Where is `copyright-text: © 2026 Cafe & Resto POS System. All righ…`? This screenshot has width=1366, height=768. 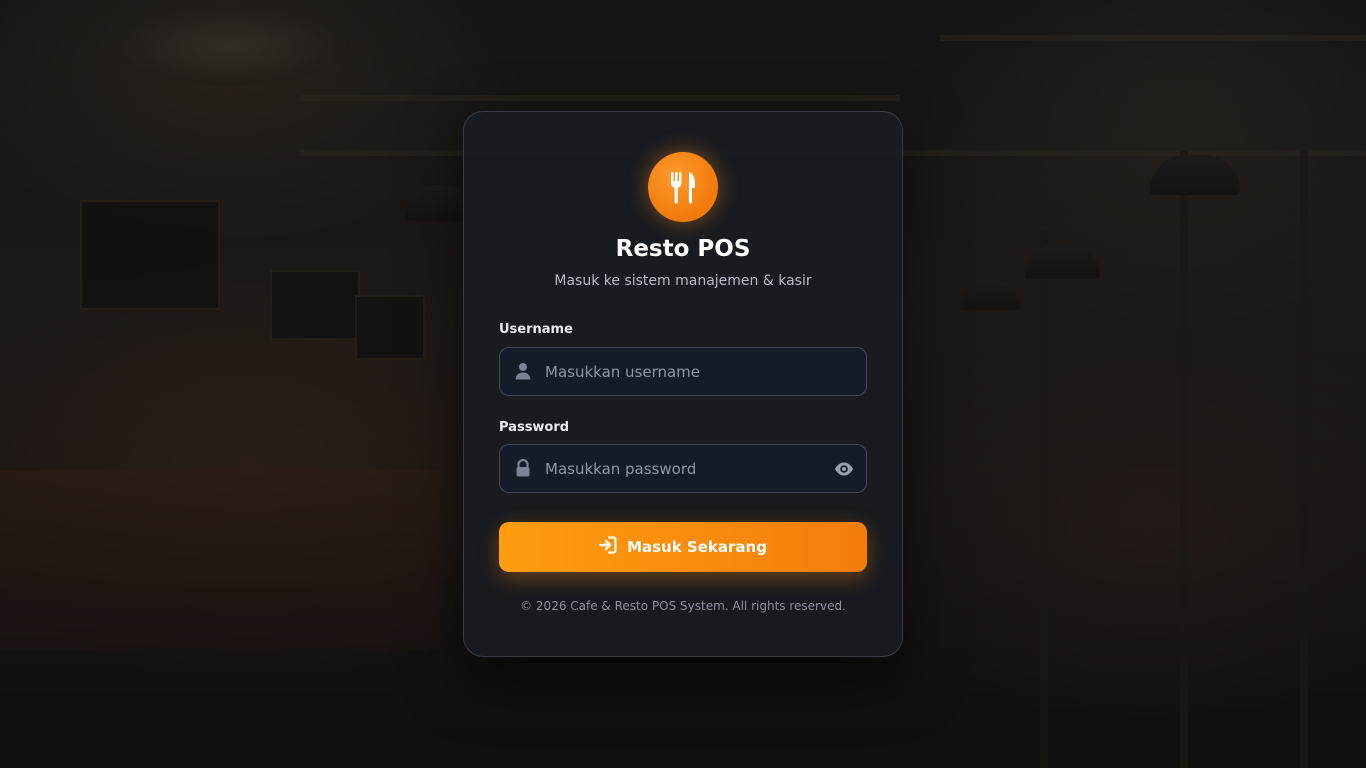 copyright-text: © 2026 Cafe & Resto POS System. All righ… is located at coordinates (683, 606).